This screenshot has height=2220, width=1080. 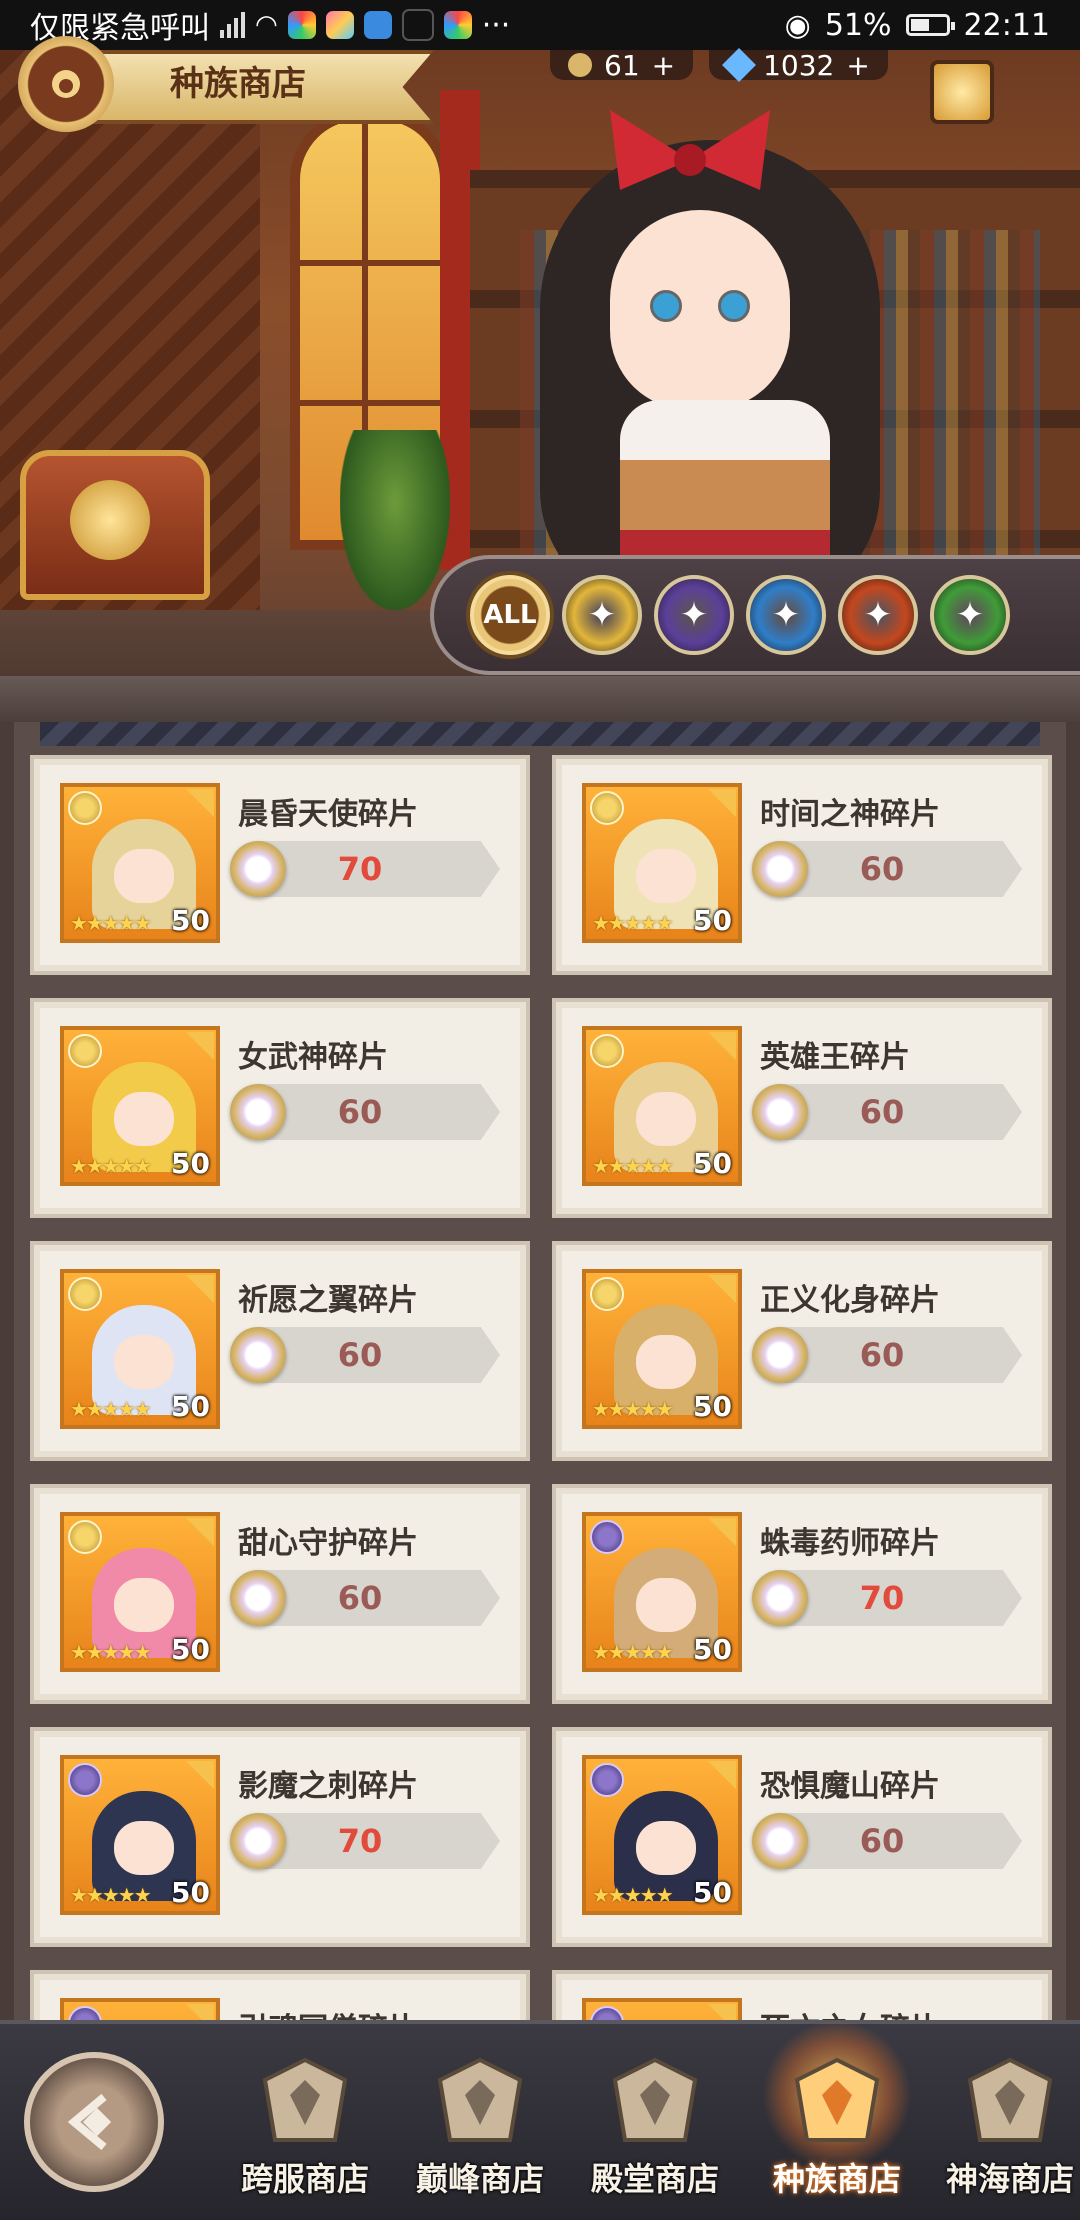 I want to click on currency-chip-2: 1032 +, so click(x=798, y=65).